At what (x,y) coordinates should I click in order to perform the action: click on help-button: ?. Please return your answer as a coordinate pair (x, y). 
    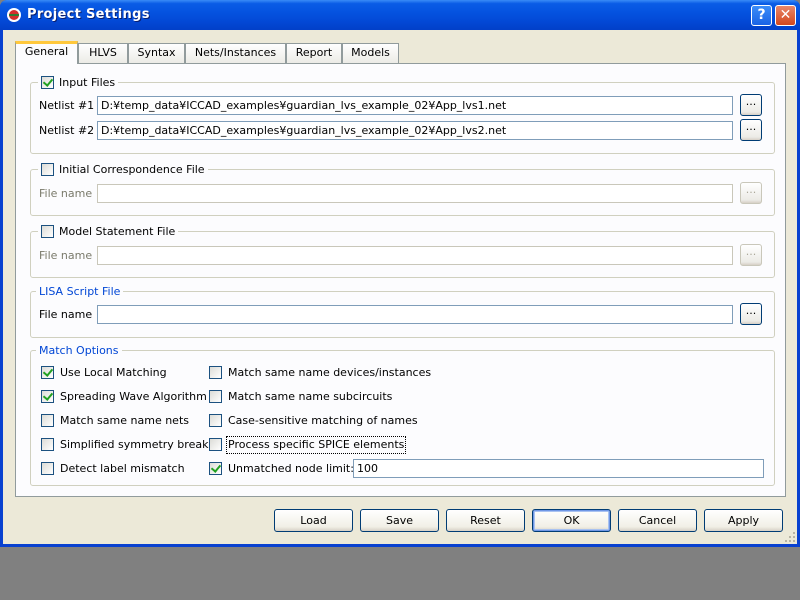
    Looking at the image, I should click on (761, 15).